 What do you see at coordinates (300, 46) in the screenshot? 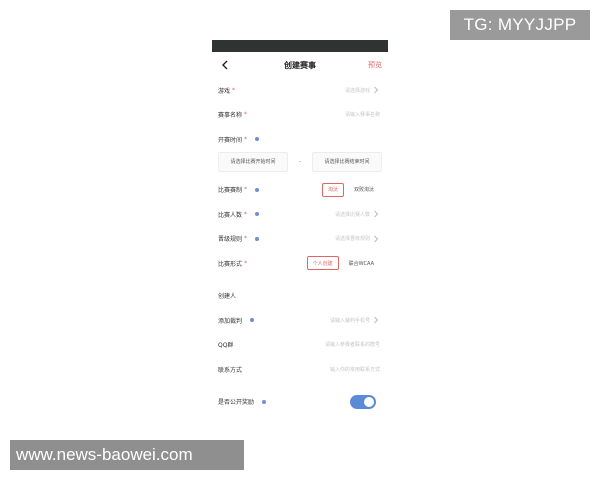
I see `status-bar` at bounding box center [300, 46].